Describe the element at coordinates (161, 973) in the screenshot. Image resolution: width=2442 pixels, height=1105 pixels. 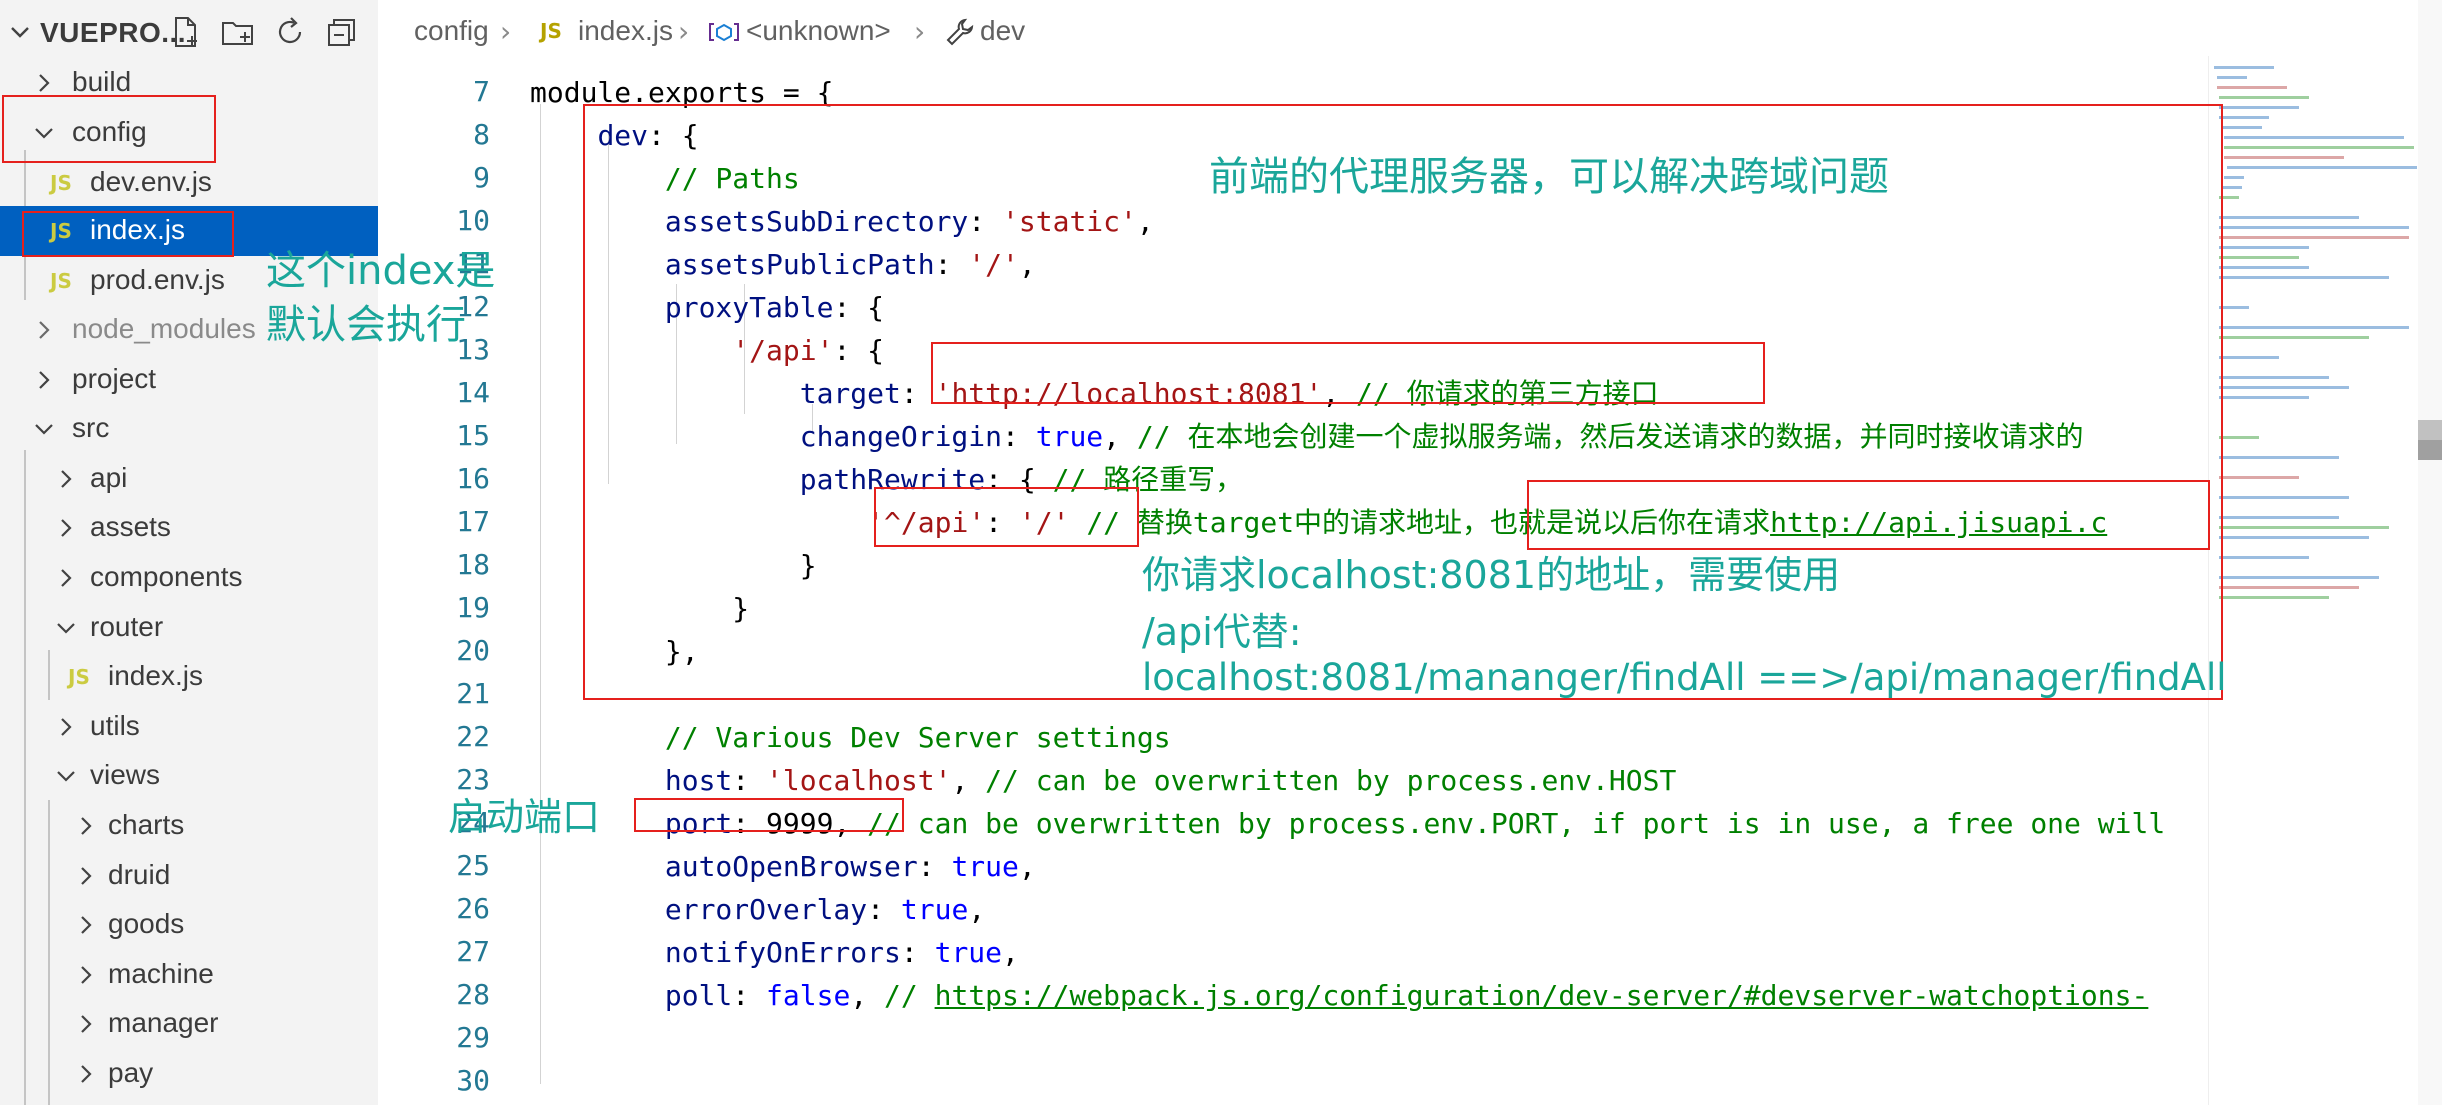
I see `tree-item-label: machine` at that location.